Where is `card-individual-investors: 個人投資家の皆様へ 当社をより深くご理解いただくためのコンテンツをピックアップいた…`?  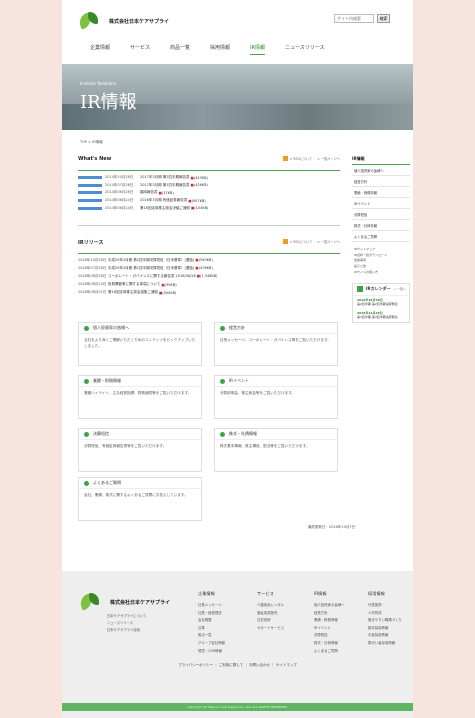
card-individual-investors: 個人投資家の皆様へ 当社をより深くご理解いただくためのコンテンツをピックアップいた… is located at coordinates (140, 344).